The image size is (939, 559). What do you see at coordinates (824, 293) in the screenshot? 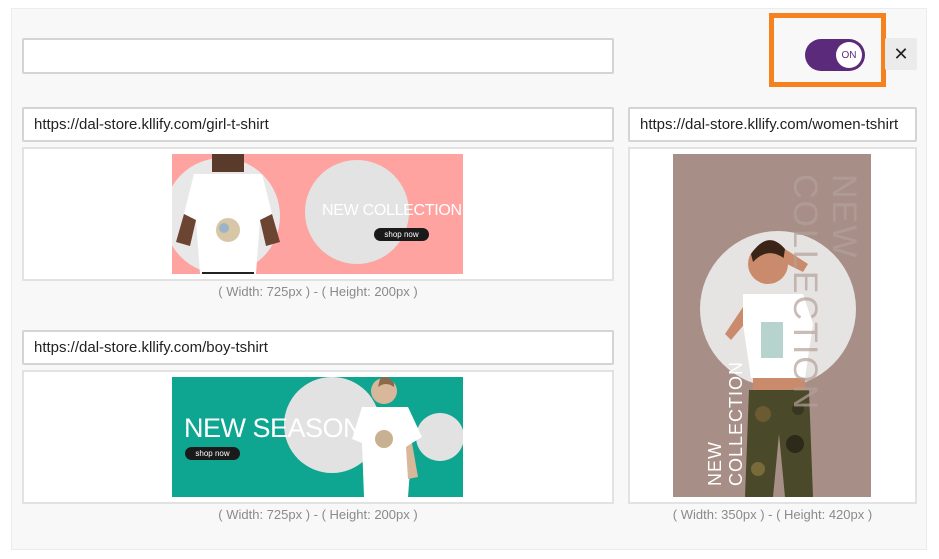
I see `banner-watermark-women: NEW COLLECTION` at bounding box center [824, 293].